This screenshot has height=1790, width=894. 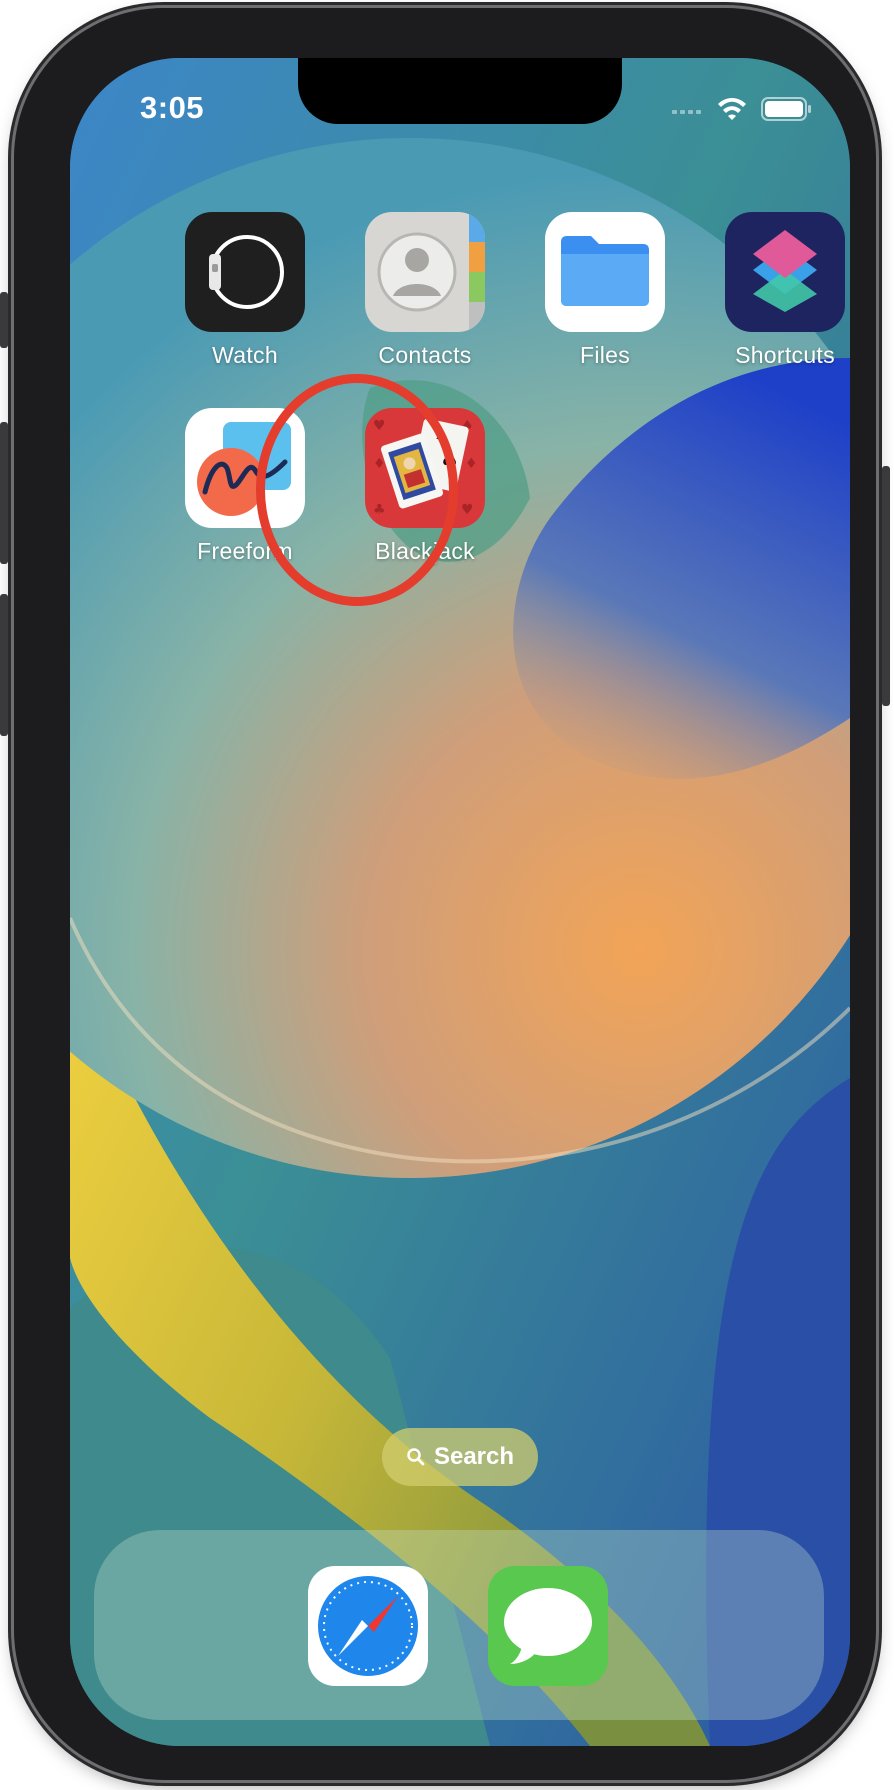 What do you see at coordinates (245, 355) in the screenshot?
I see `app-label: Watch` at bounding box center [245, 355].